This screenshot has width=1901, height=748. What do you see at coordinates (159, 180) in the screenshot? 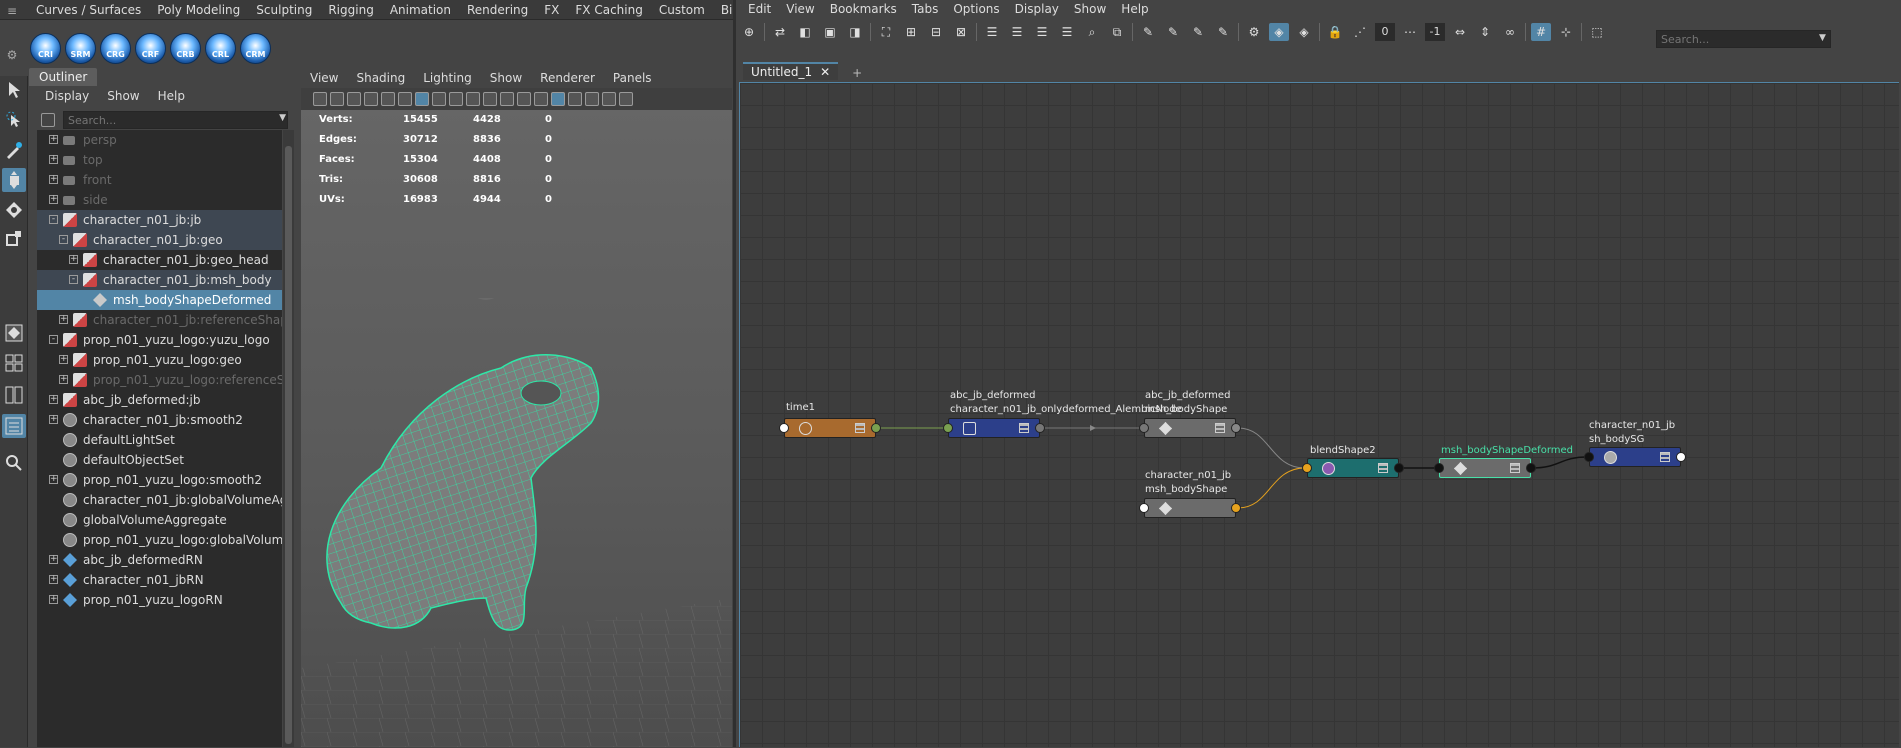
I see `outliner-row: + front` at bounding box center [159, 180].